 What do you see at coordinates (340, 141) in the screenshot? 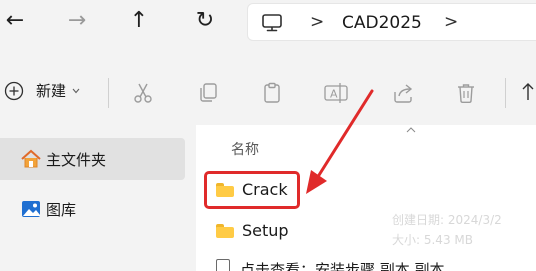
I see `annotation-arrow` at bounding box center [340, 141].